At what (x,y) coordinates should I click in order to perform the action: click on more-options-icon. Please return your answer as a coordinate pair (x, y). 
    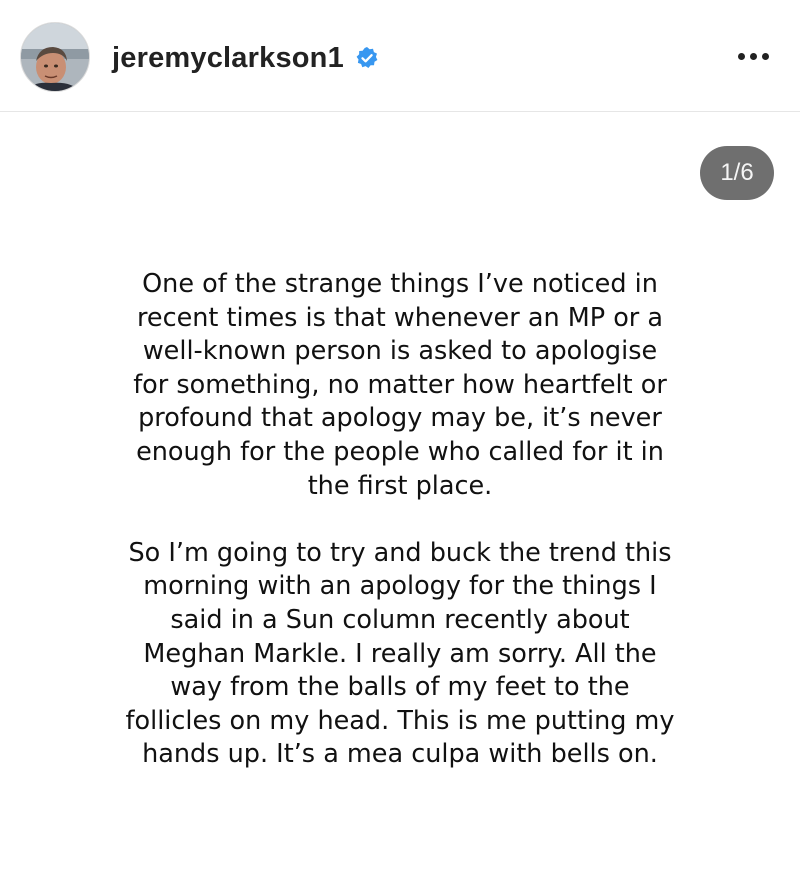
    Looking at the image, I should click on (753, 56).